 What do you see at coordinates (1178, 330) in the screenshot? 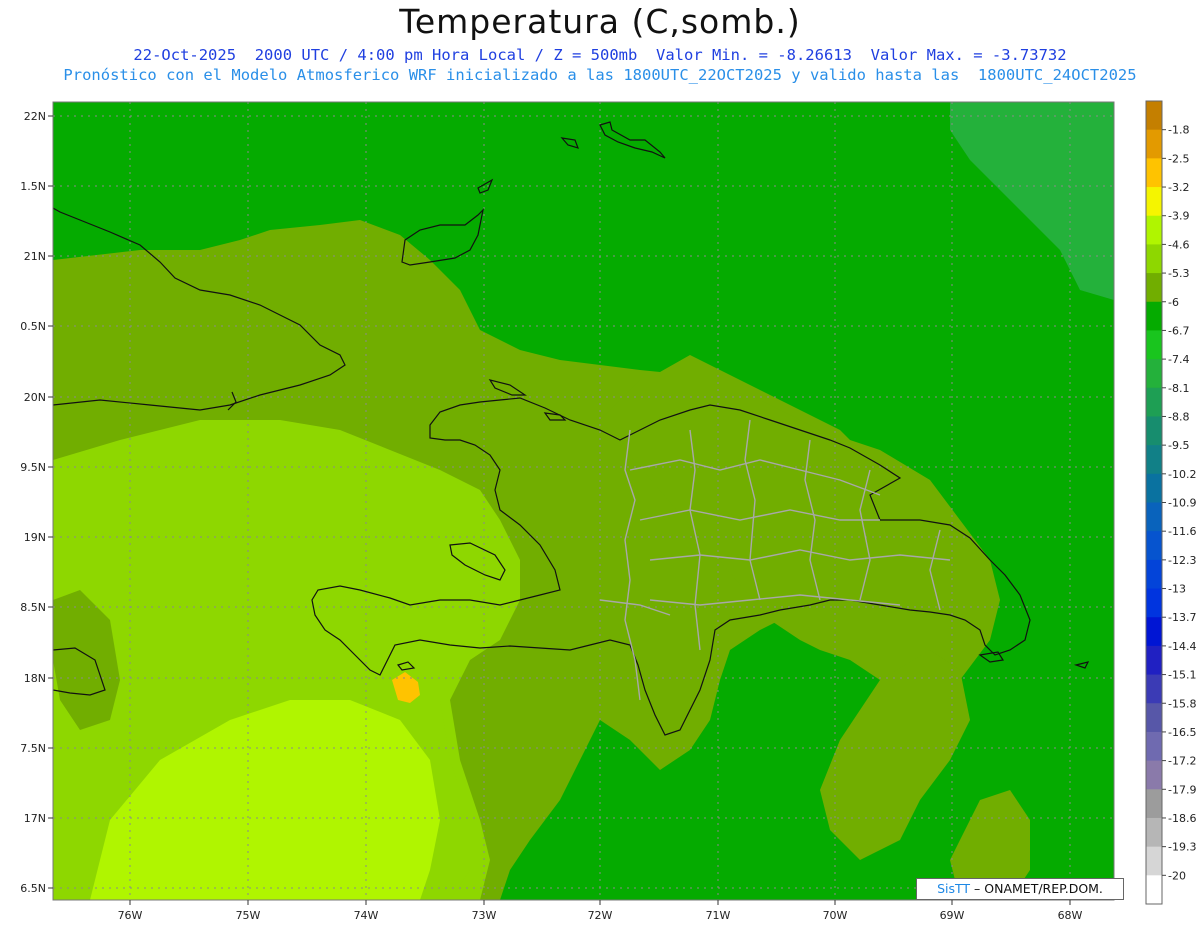
I see `colorbar-label: -6.7` at bounding box center [1178, 330].